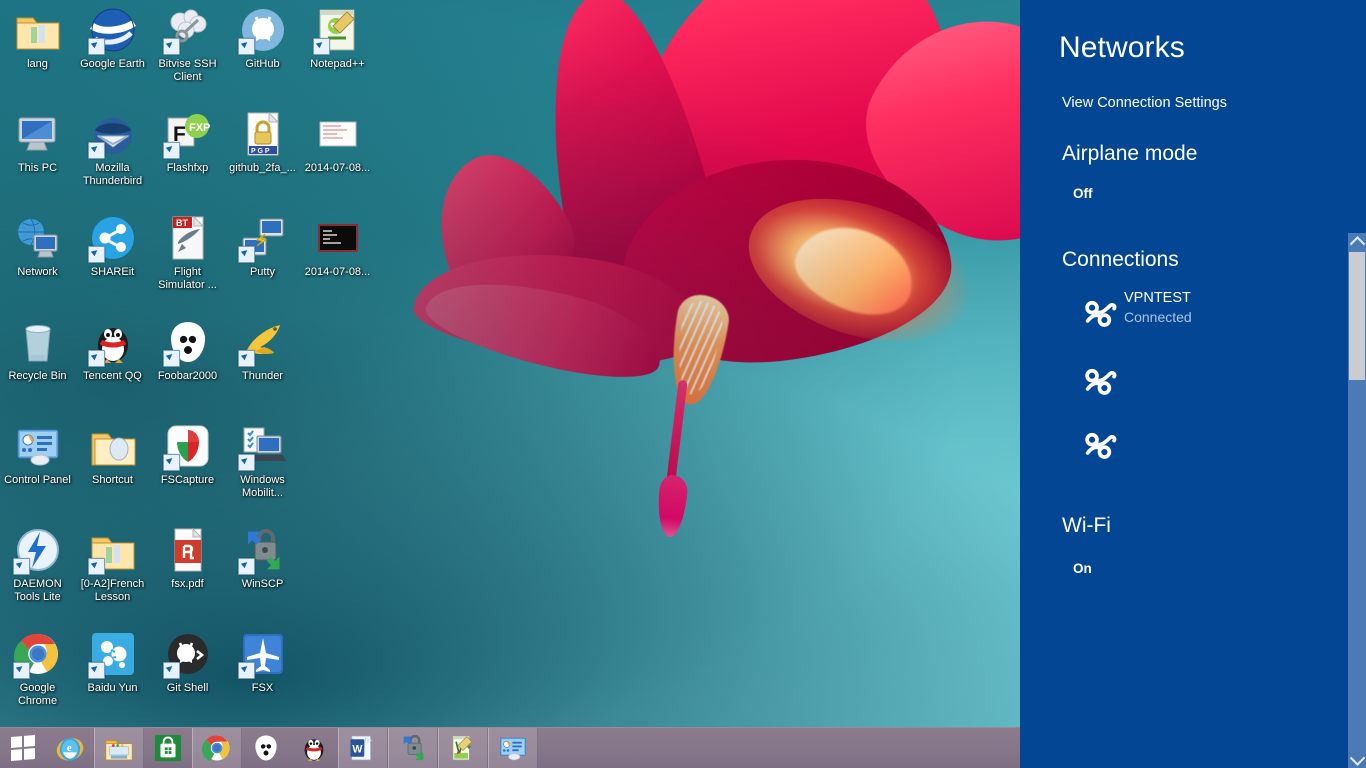  I want to click on desktop-icon-thunder: Thunder, so click(262, 350).